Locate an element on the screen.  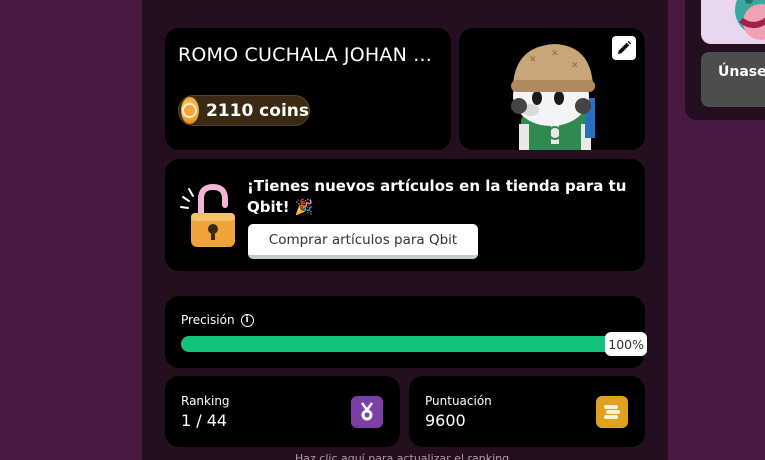
coins-badge: 2110 coins is located at coordinates (244, 110).